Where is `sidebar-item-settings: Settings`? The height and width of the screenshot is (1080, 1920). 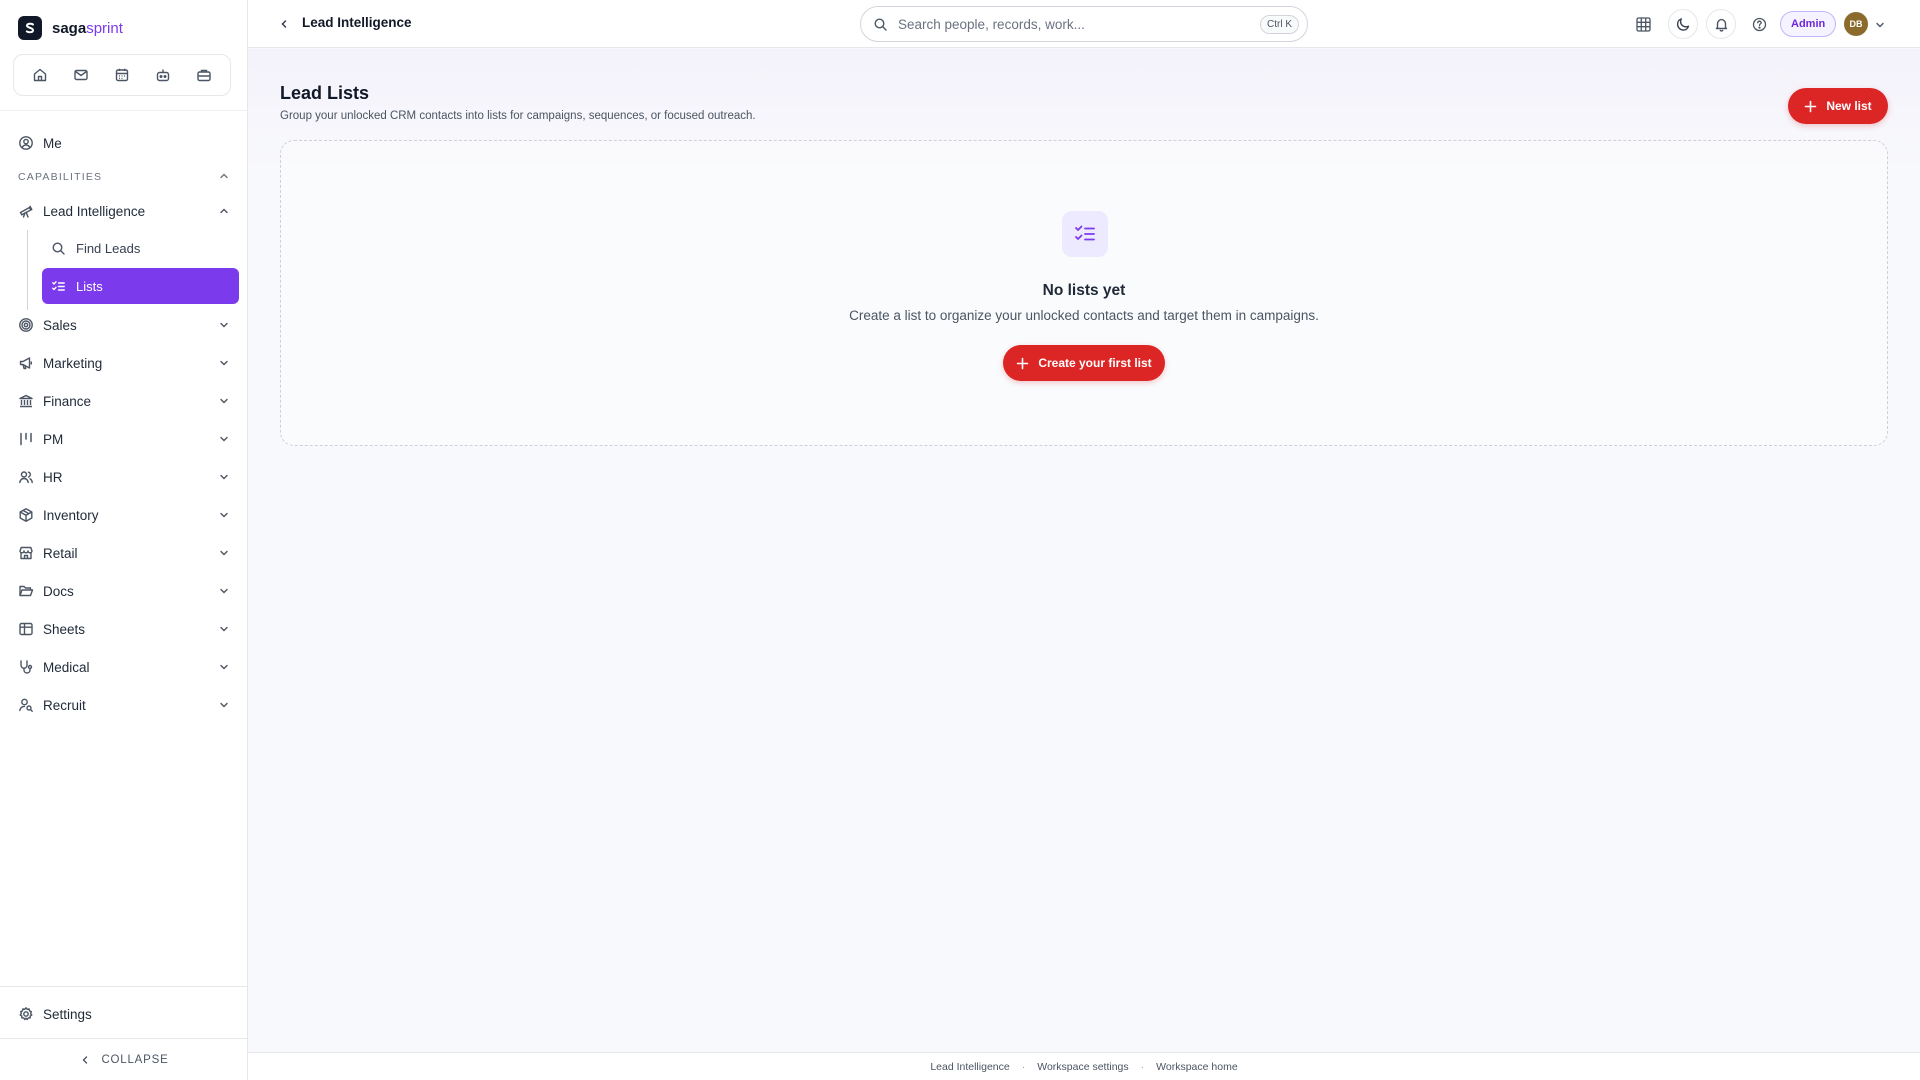 sidebar-item-settings: Settings is located at coordinates (124, 1014).